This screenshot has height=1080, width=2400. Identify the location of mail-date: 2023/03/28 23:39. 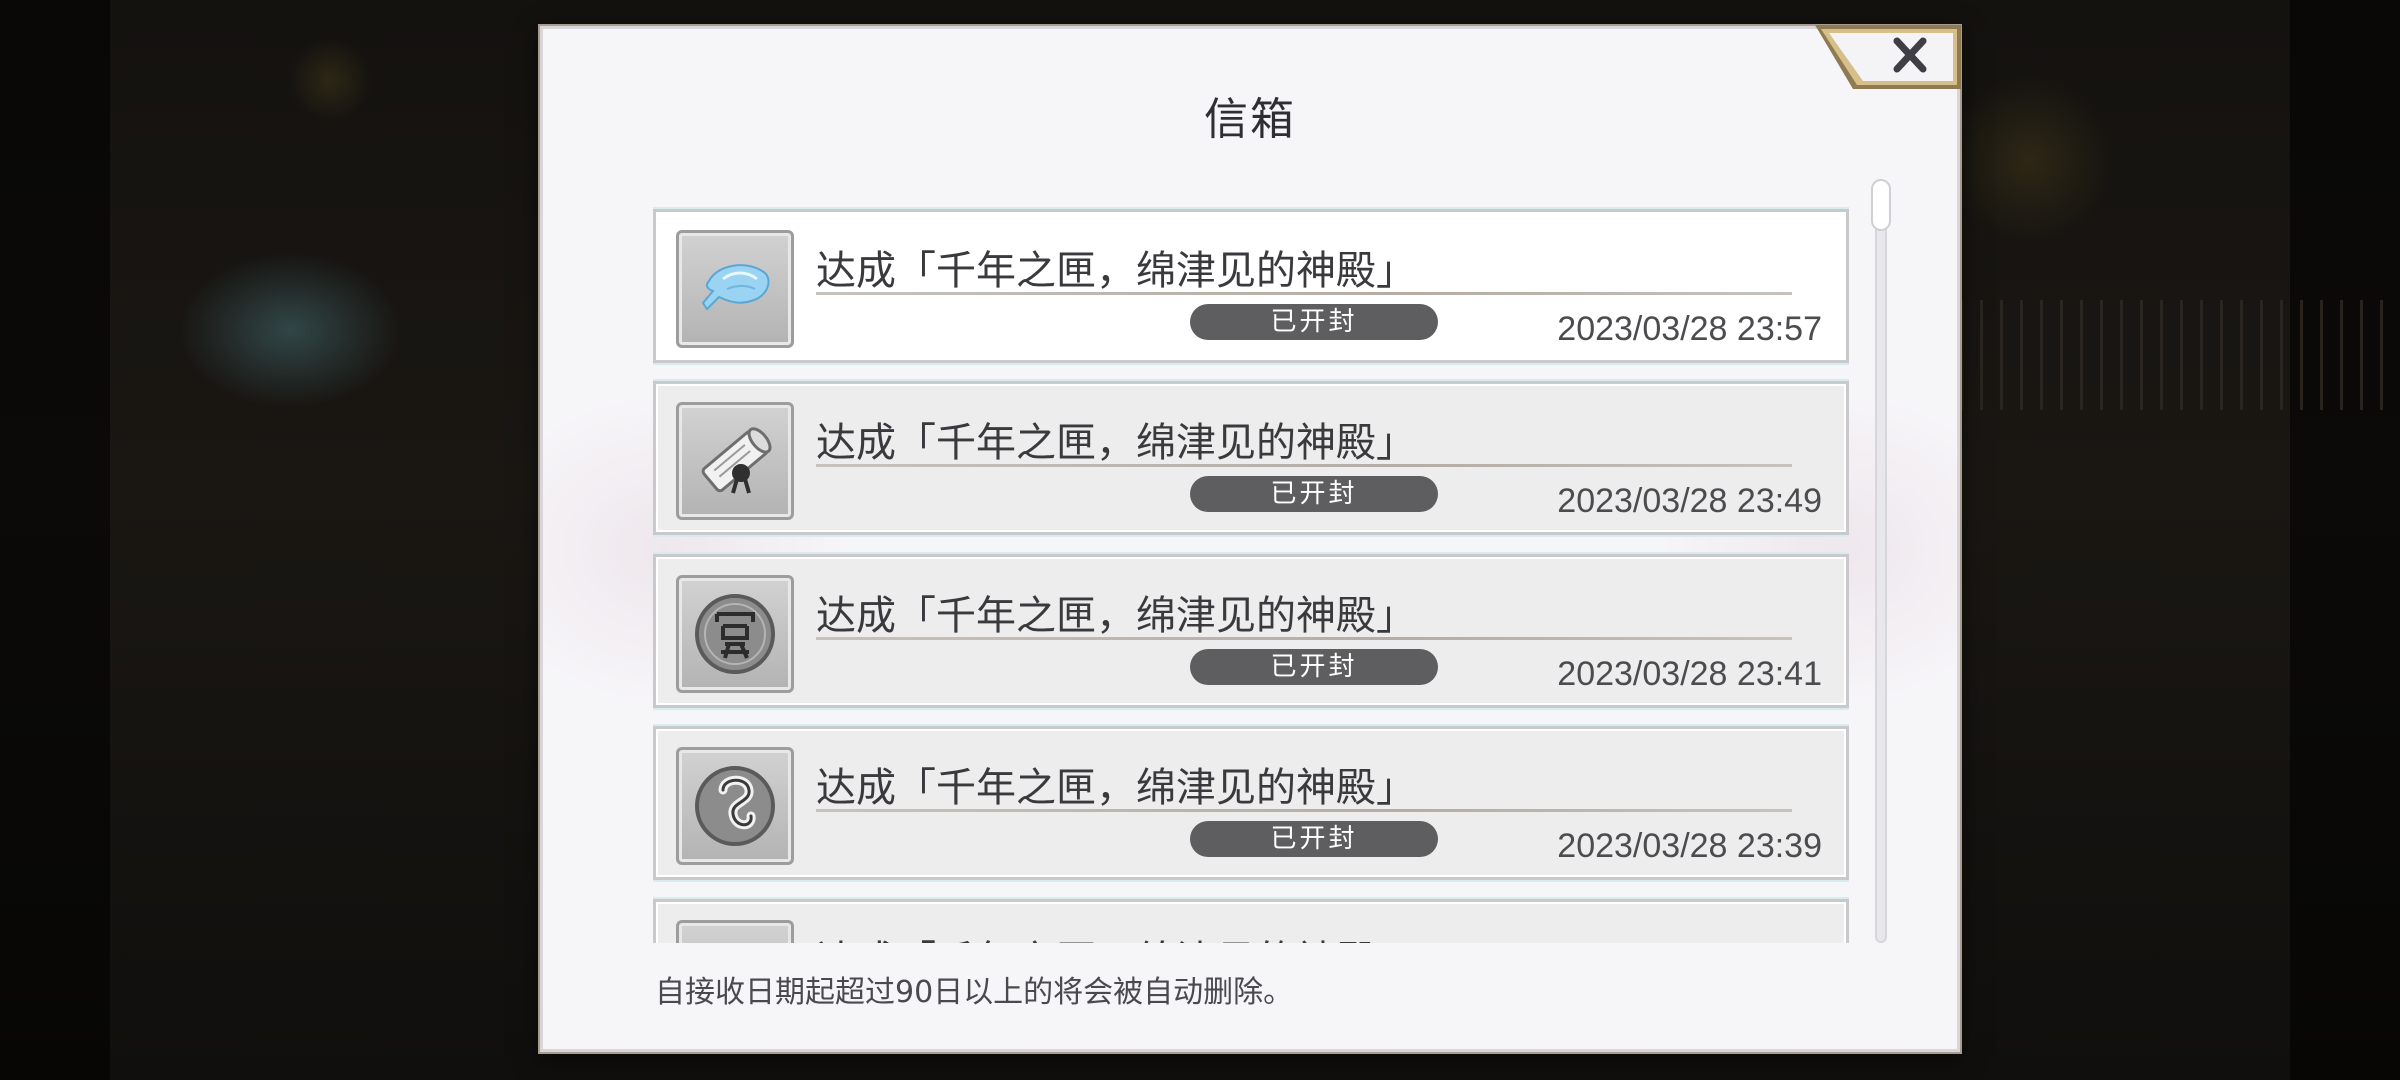
(1689, 846).